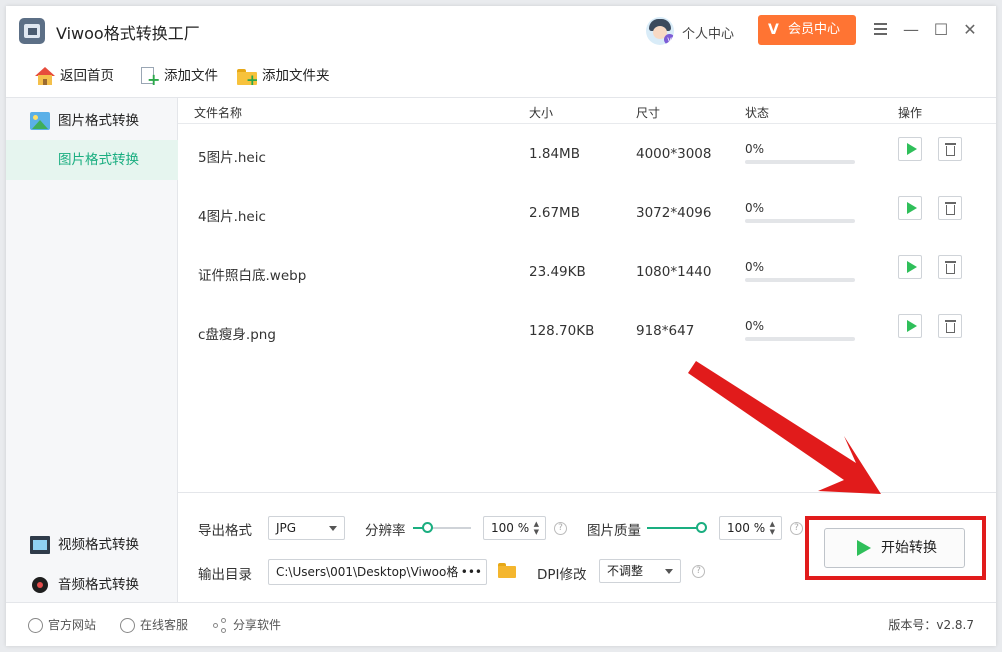 Image resolution: width=1002 pixels, height=652 pixels. What do you see at coordinates (814, 29) in the screenshot?
I see `vip-center-label: 会员中心` at bounding box center [814, 29].